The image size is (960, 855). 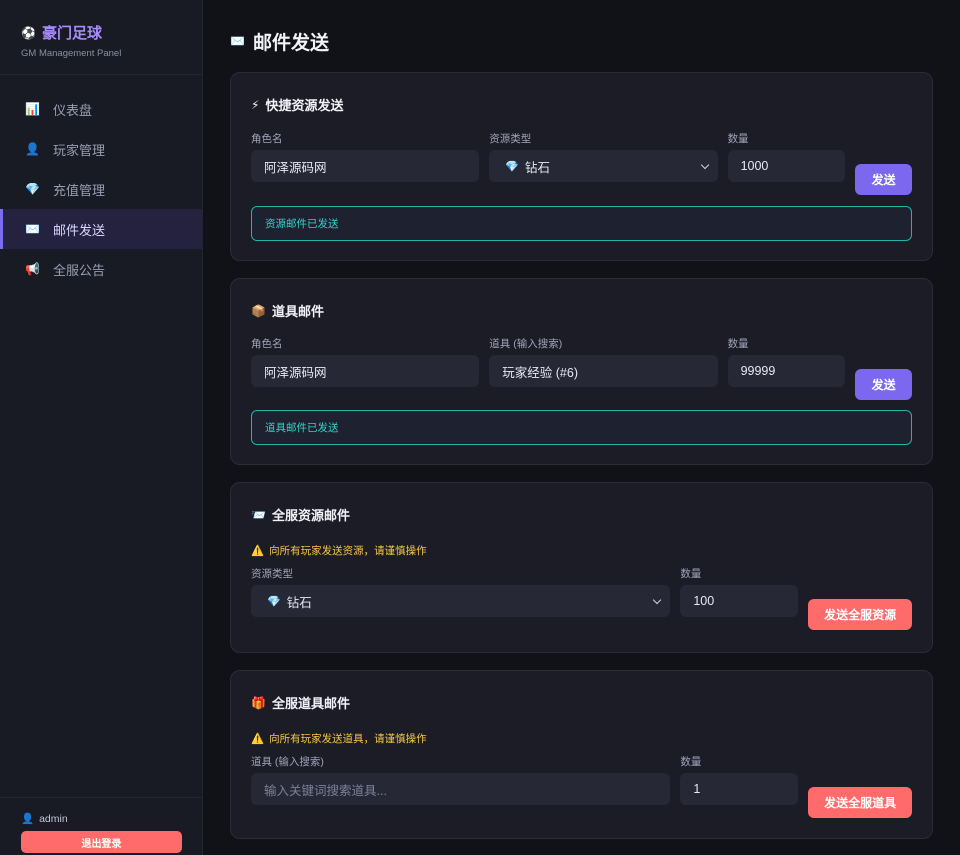 I want to click on quantity-field: 数量 1, so click(x=739, y=779).